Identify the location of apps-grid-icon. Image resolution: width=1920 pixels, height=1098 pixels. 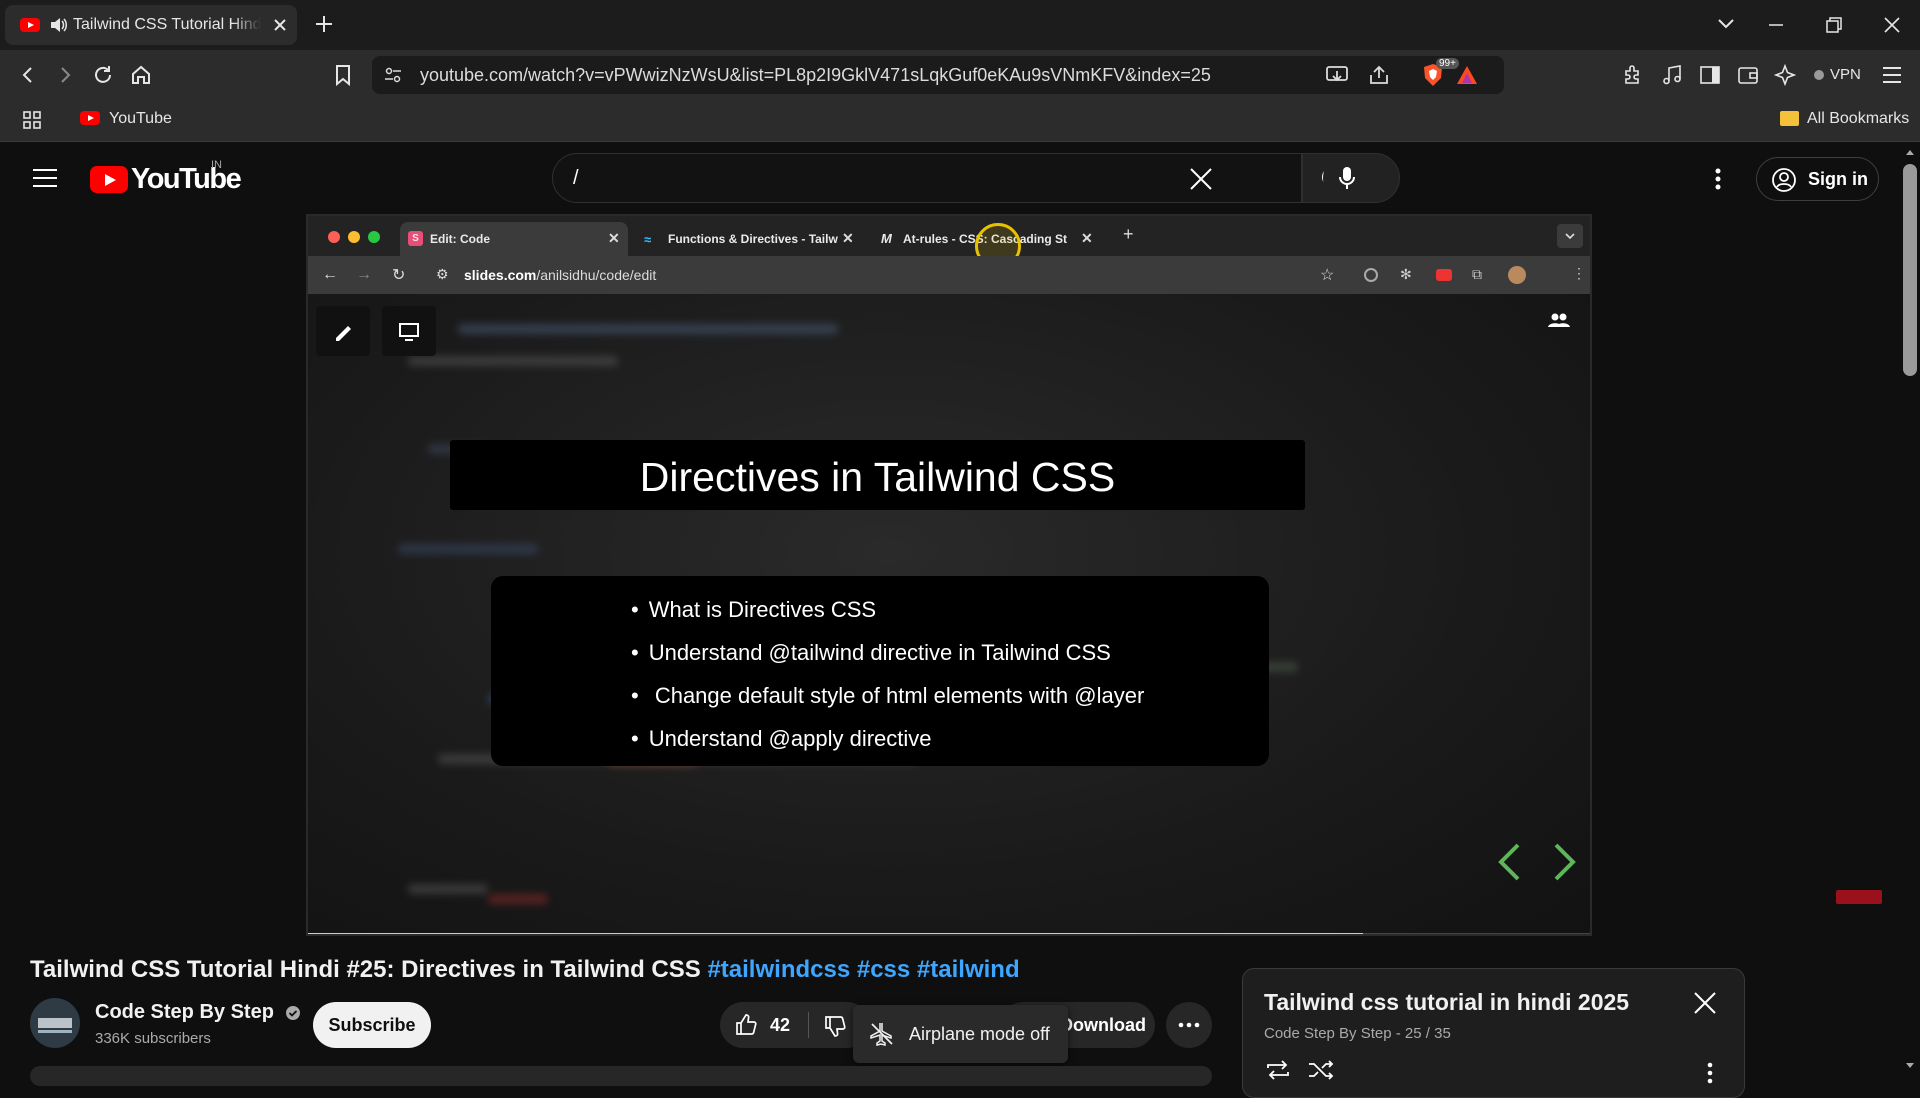
(32, 120).